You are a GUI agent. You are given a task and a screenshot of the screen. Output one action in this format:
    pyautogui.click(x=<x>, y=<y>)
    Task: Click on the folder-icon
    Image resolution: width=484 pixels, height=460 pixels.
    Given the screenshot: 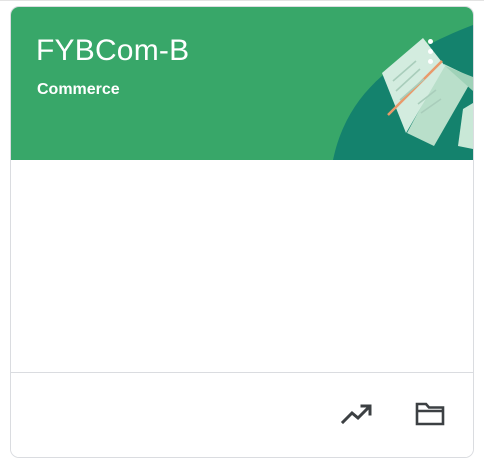 What is the action you would take?
    pyautogui.click(x=430, y=414)
    